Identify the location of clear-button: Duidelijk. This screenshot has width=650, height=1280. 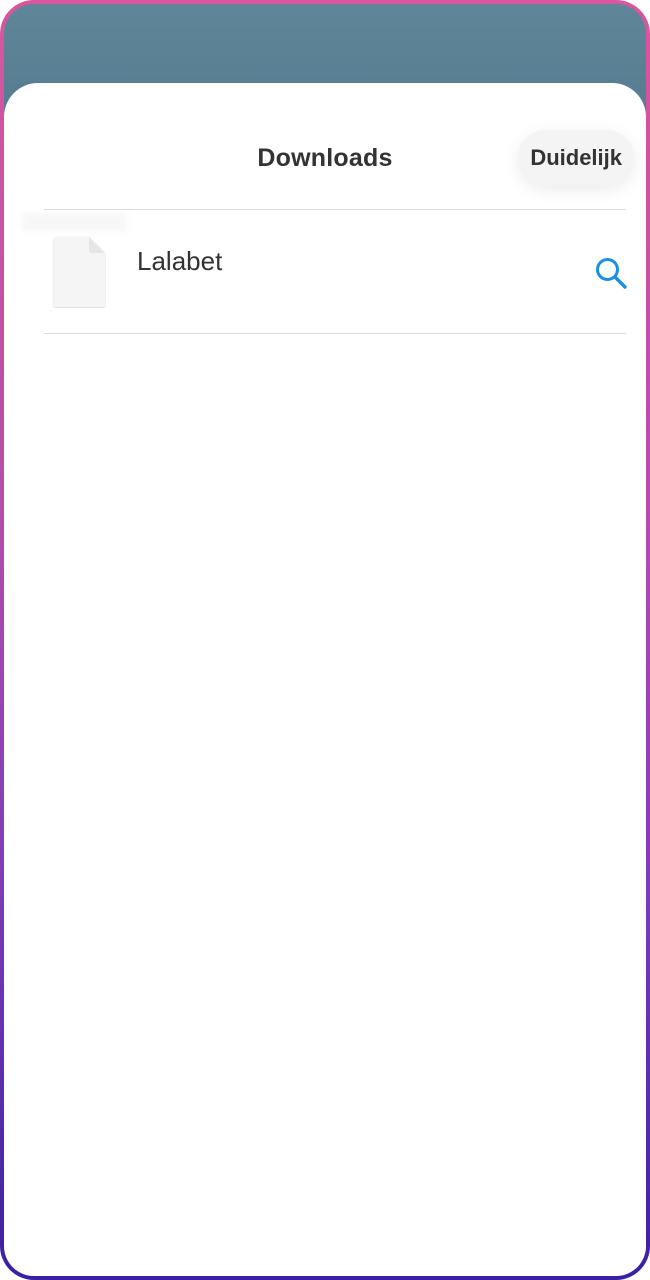
(576, 158).